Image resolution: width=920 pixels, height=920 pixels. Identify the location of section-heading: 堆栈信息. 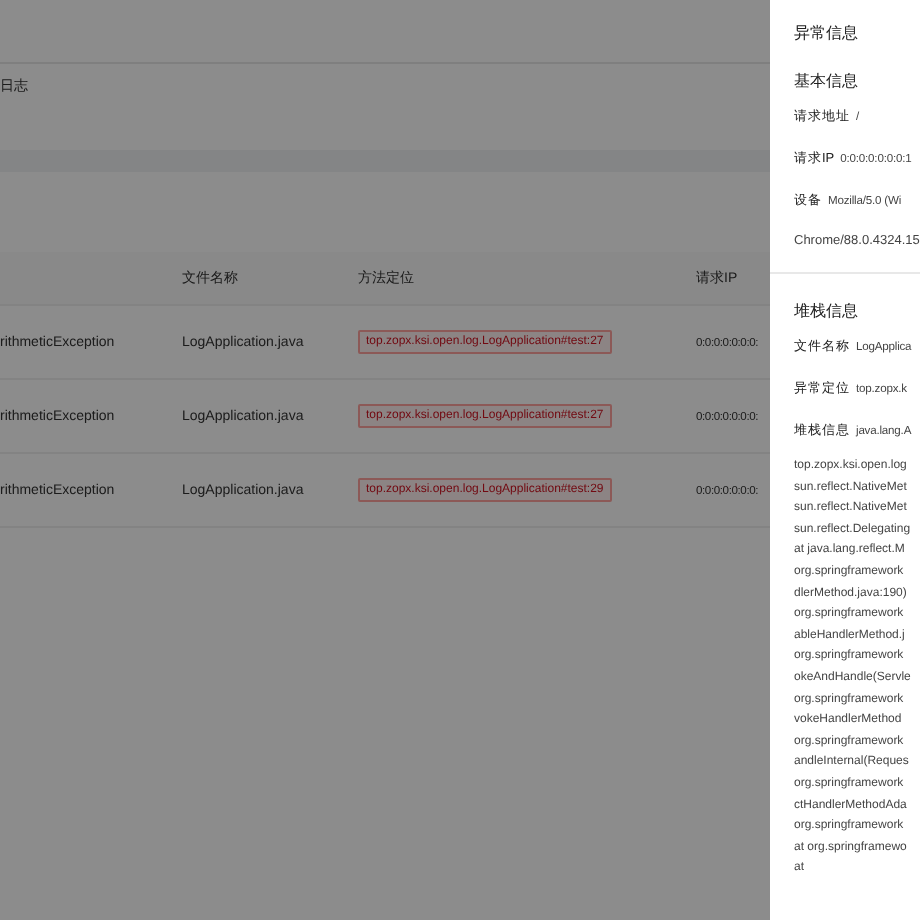
(826, 311).